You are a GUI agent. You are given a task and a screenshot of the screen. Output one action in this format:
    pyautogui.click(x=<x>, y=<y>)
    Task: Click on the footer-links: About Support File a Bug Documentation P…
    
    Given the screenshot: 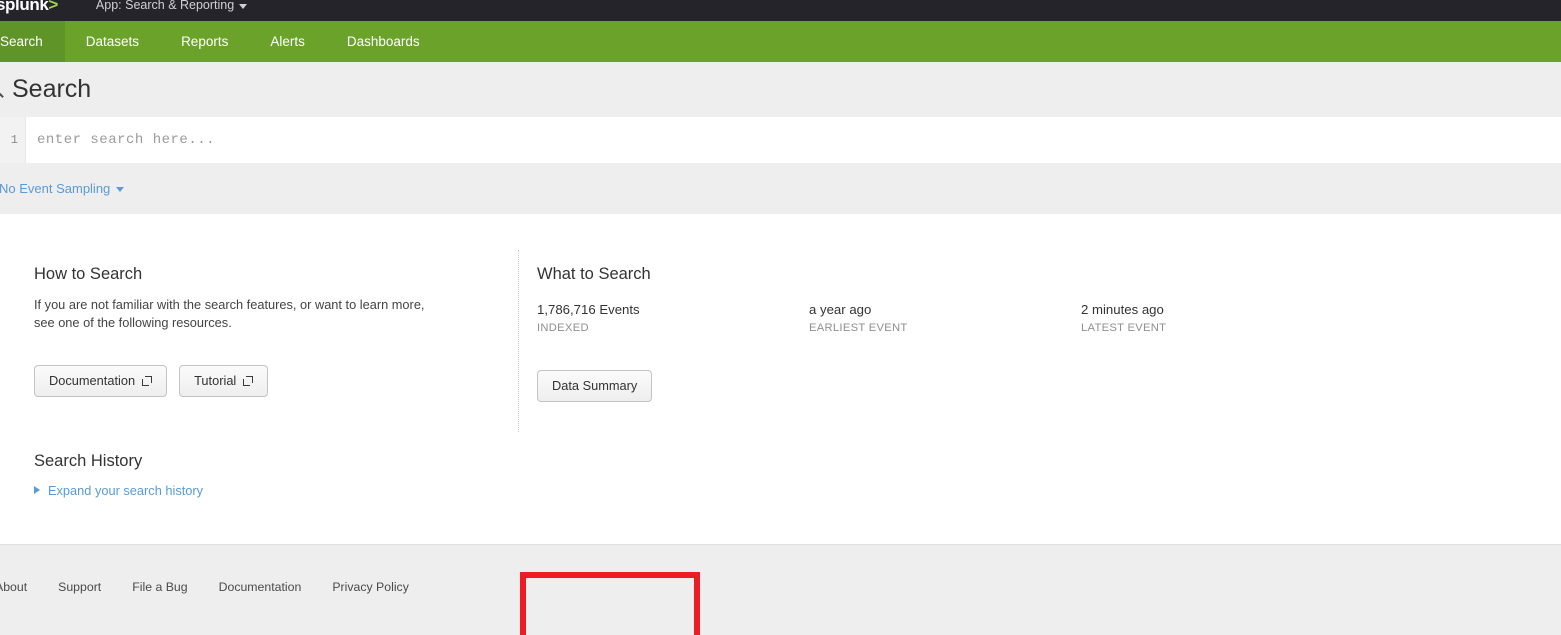 What is the action you would take?
    pyautogui.click(x=204, y=587)
    